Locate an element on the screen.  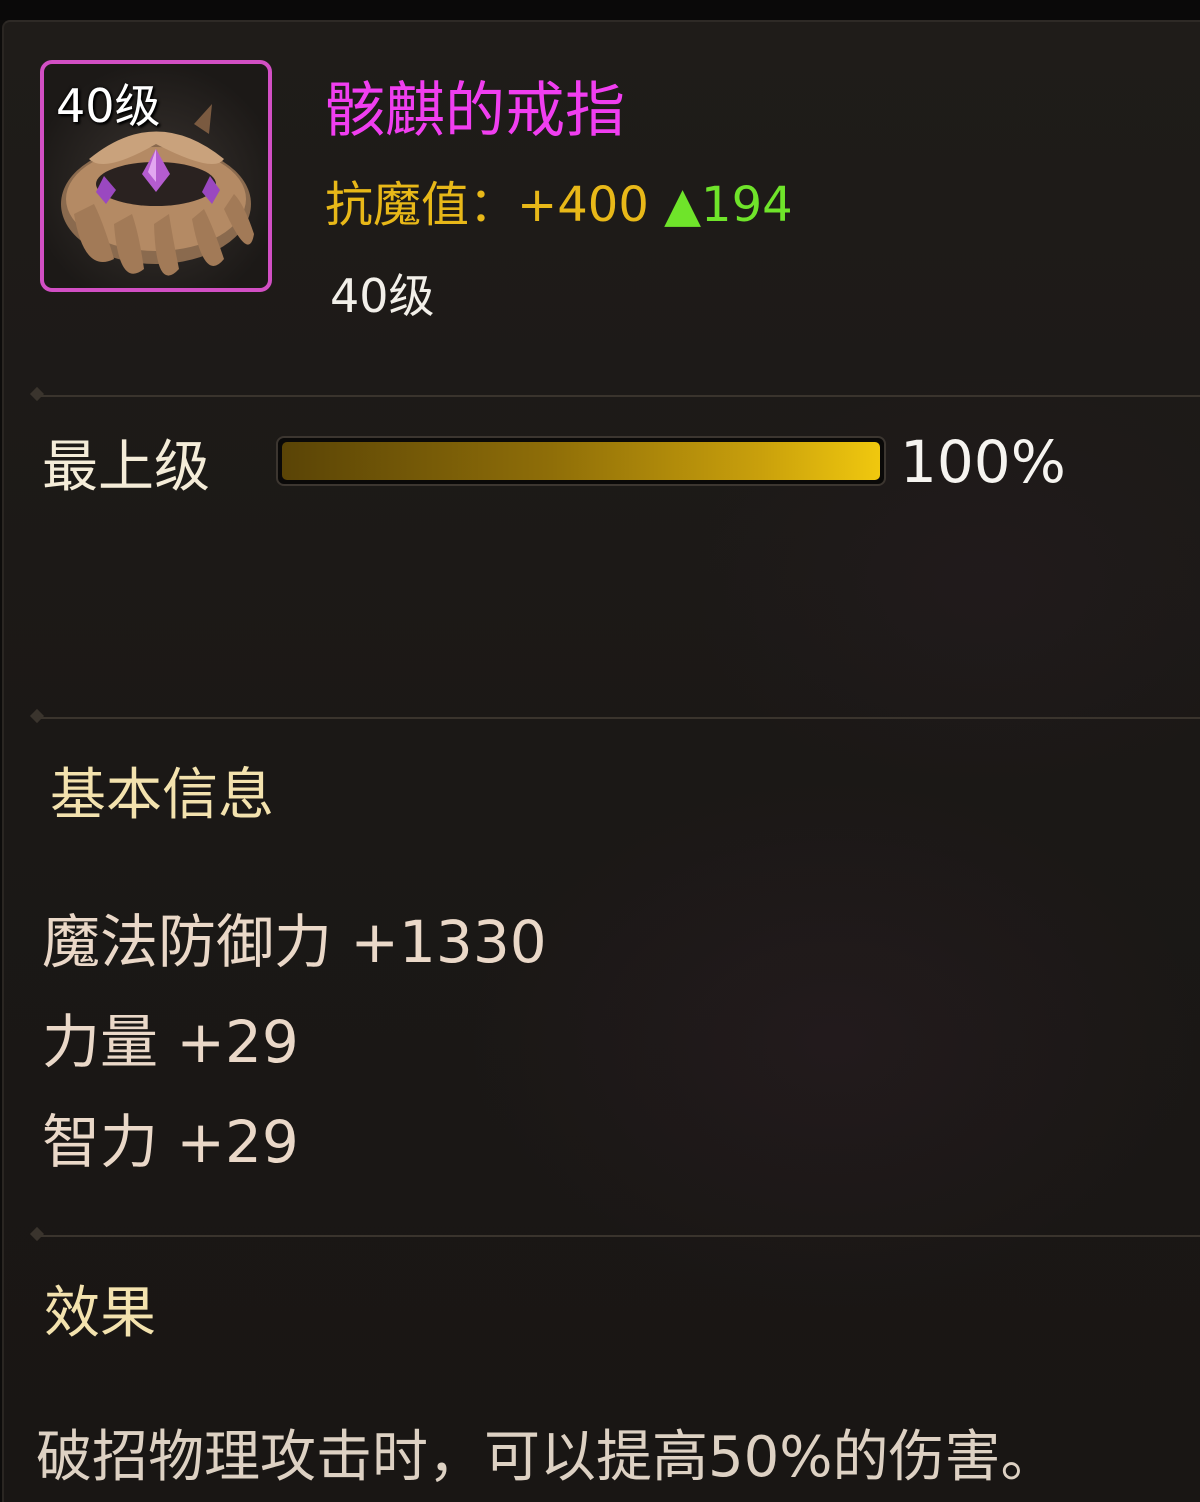
resist-stat-line: 抗魔值：+400 ▲194 is located at coordinates (559, 200).